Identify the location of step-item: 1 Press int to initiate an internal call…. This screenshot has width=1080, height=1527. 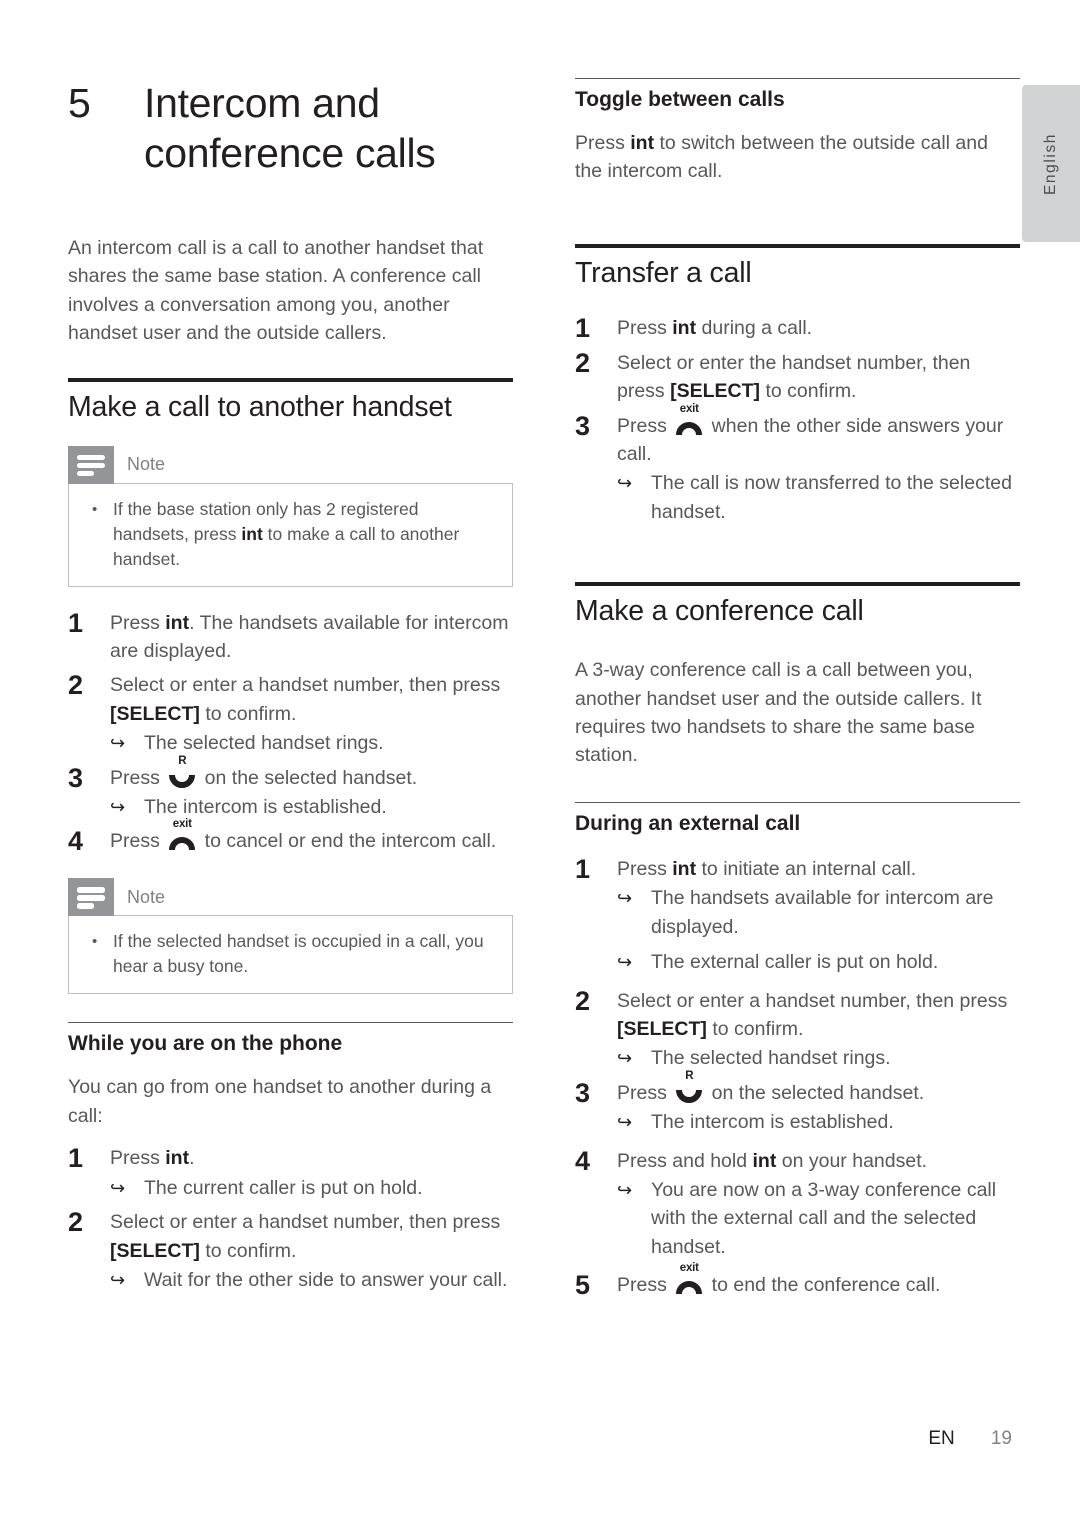
(797, 915).